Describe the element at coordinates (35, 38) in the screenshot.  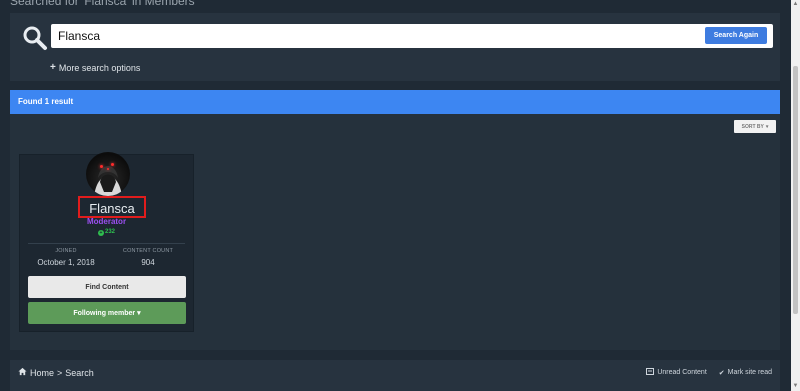
I see `search-icon` at that location.